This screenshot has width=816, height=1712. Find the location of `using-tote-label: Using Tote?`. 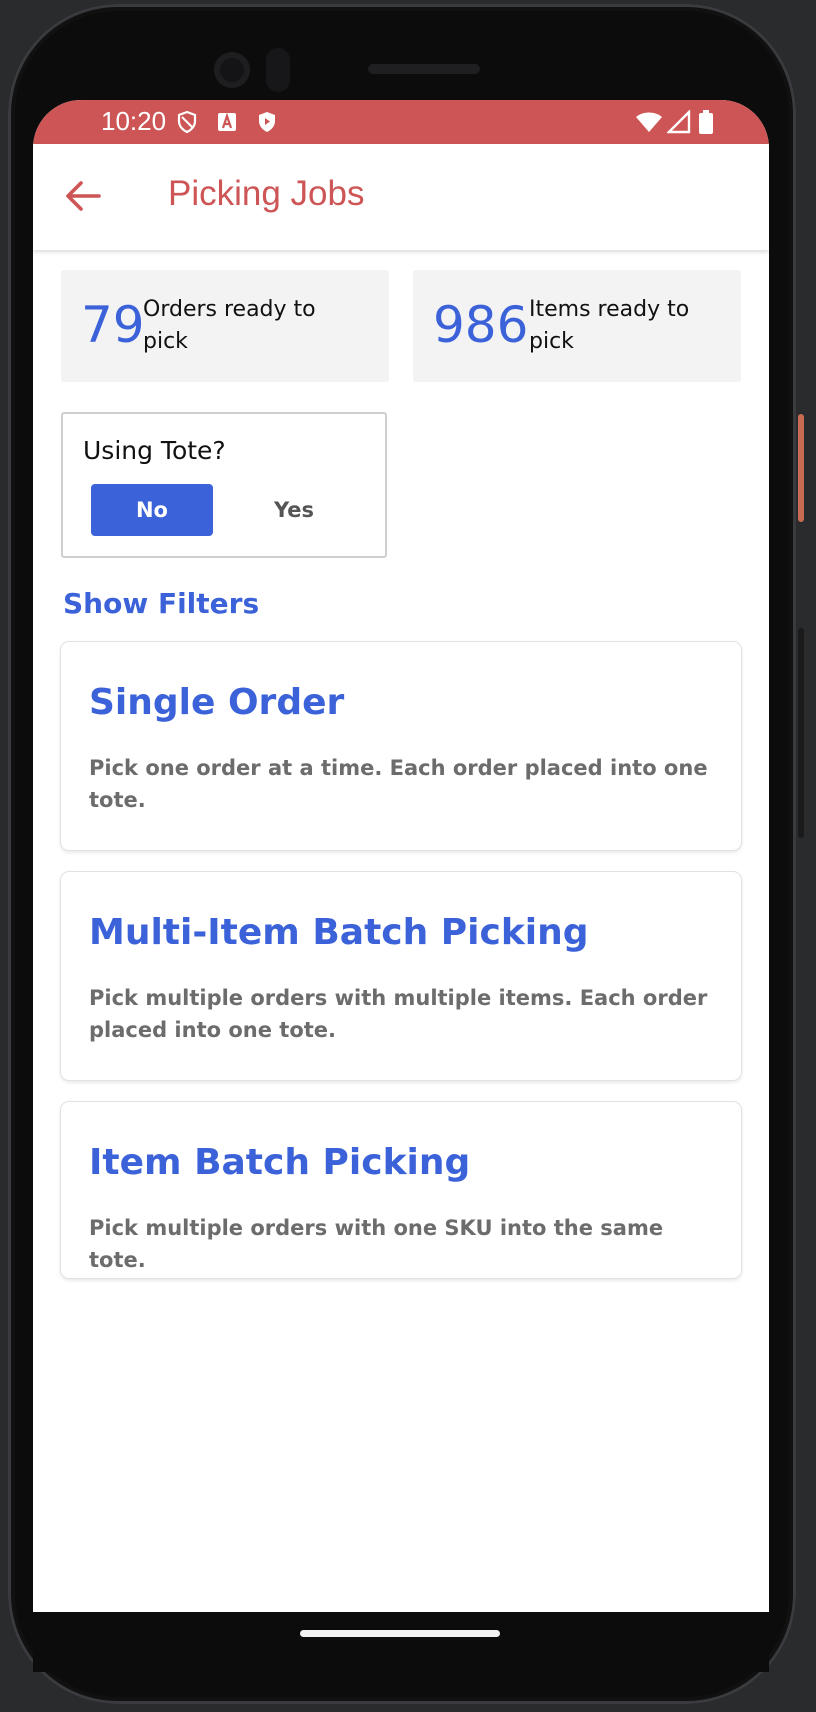

using-tote-label: Using Tote? is located at coordinates (154, 450).